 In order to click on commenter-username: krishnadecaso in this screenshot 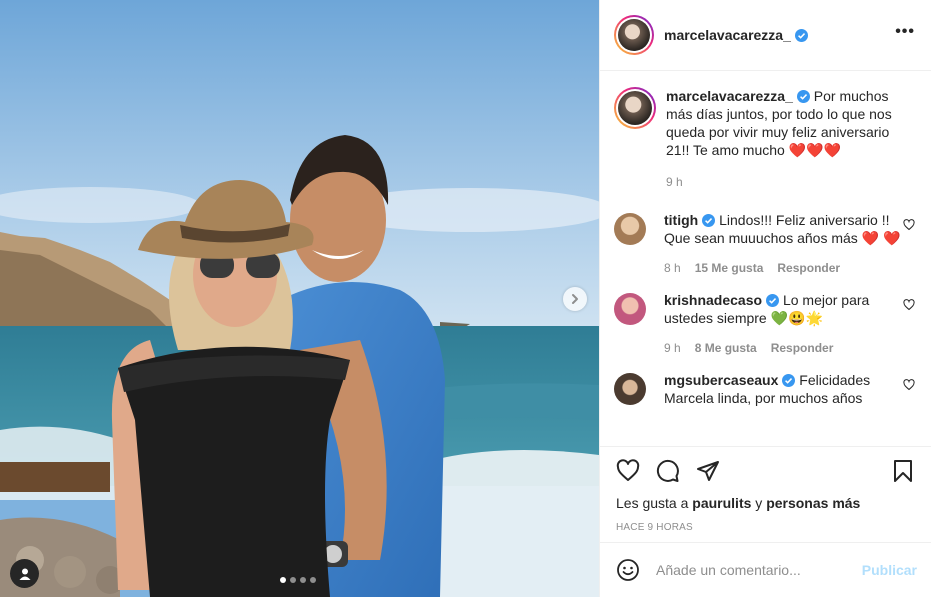, I will do `click(713, 300)`.